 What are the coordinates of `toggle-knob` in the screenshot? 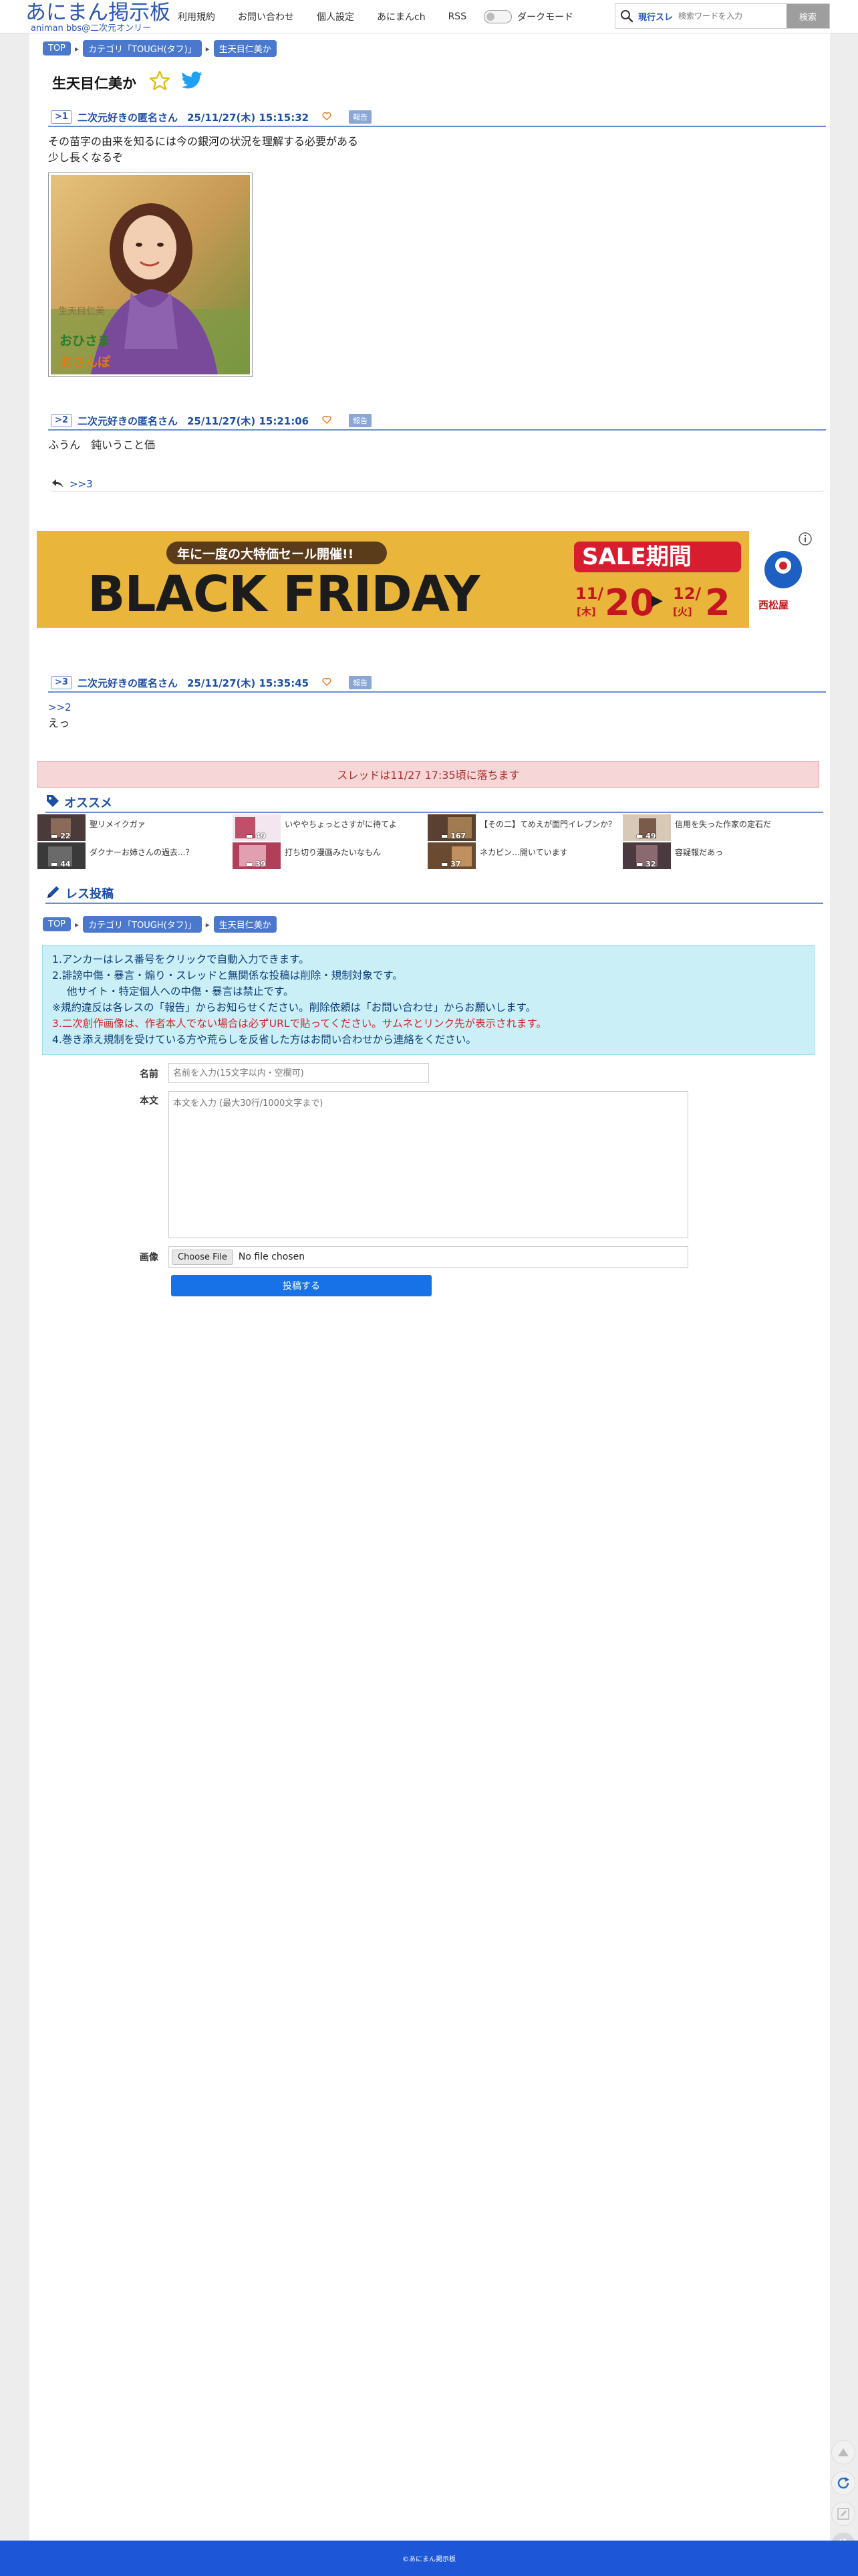 It's located at (490, 17).